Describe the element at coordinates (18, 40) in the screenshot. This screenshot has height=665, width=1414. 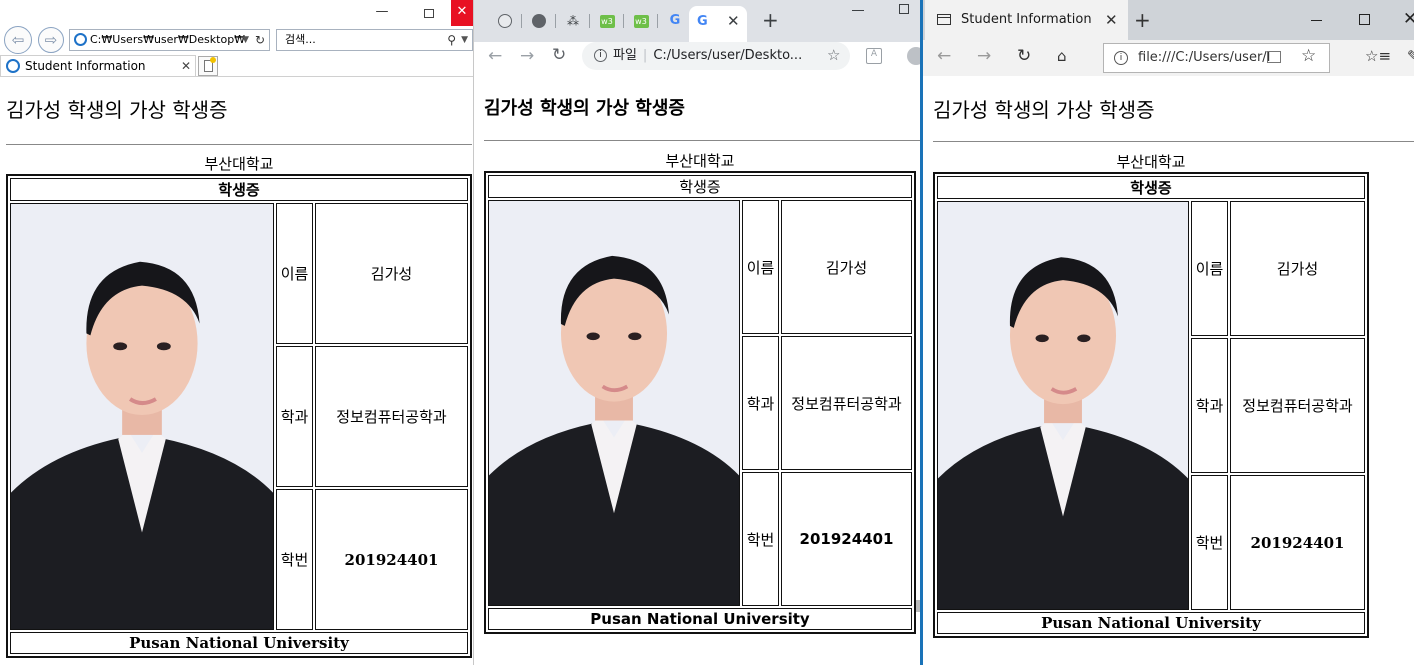
I see `back-arrow-icon: ⇦` at that location.